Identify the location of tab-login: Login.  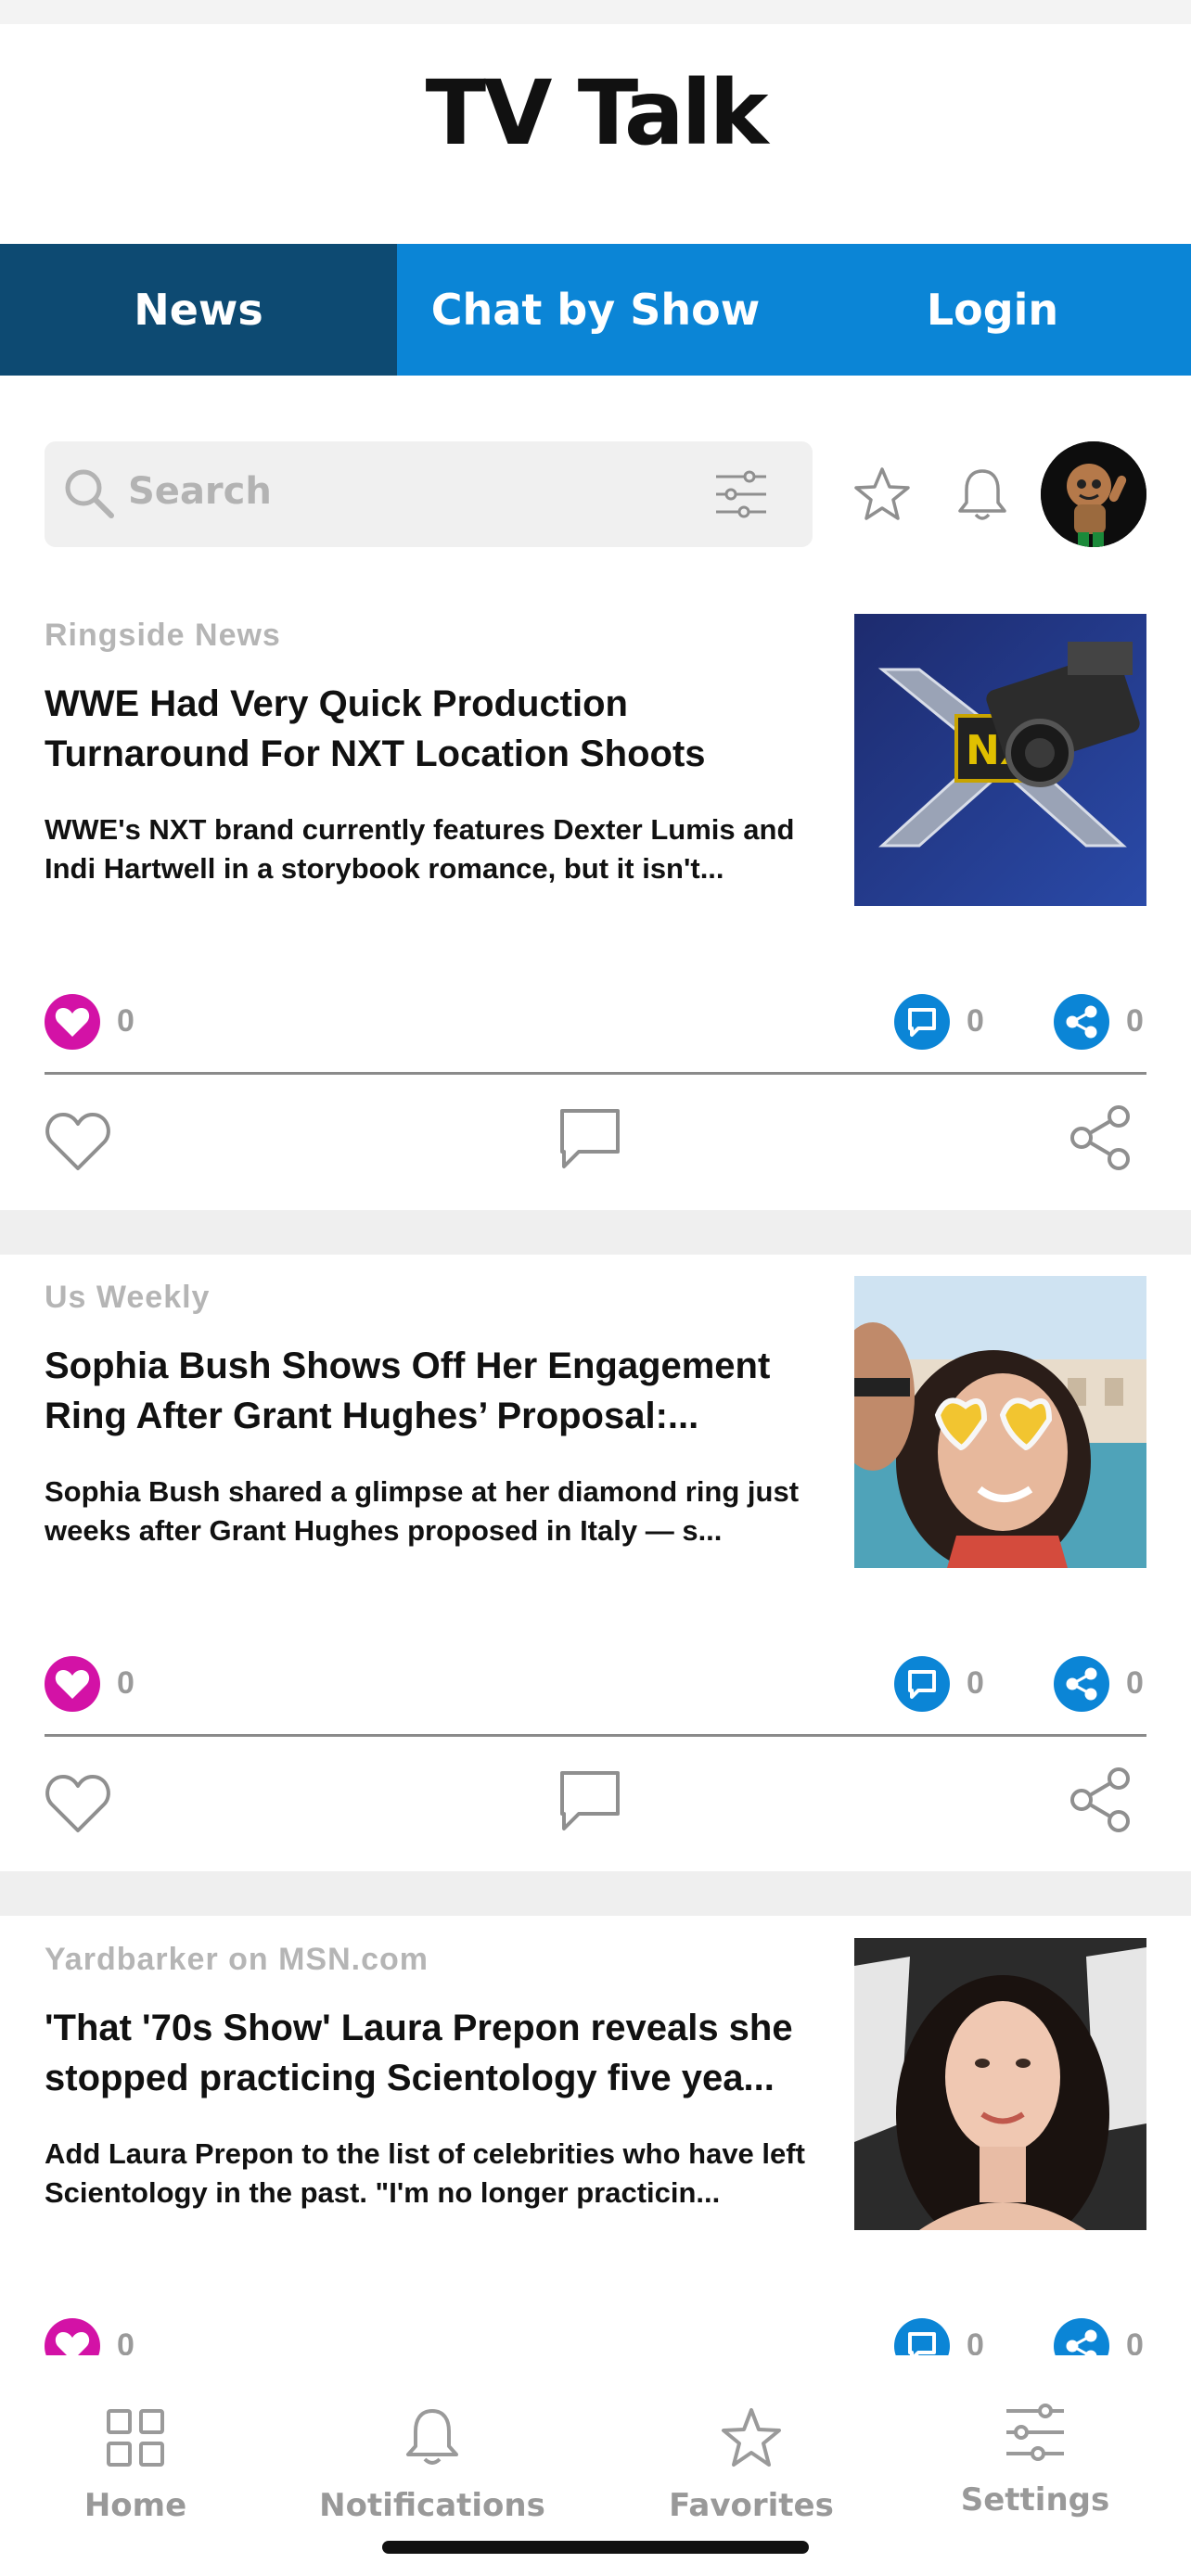
(992, 310).